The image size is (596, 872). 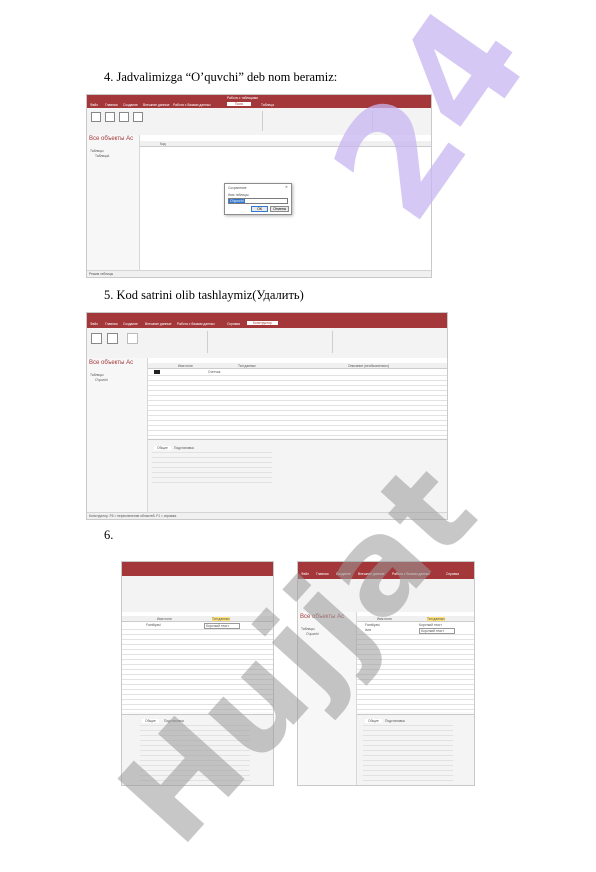 What do you see at coordinates (239, 104) in the screenshot?
I see `tab-fields: Поля` at bounding box center [239, 104].